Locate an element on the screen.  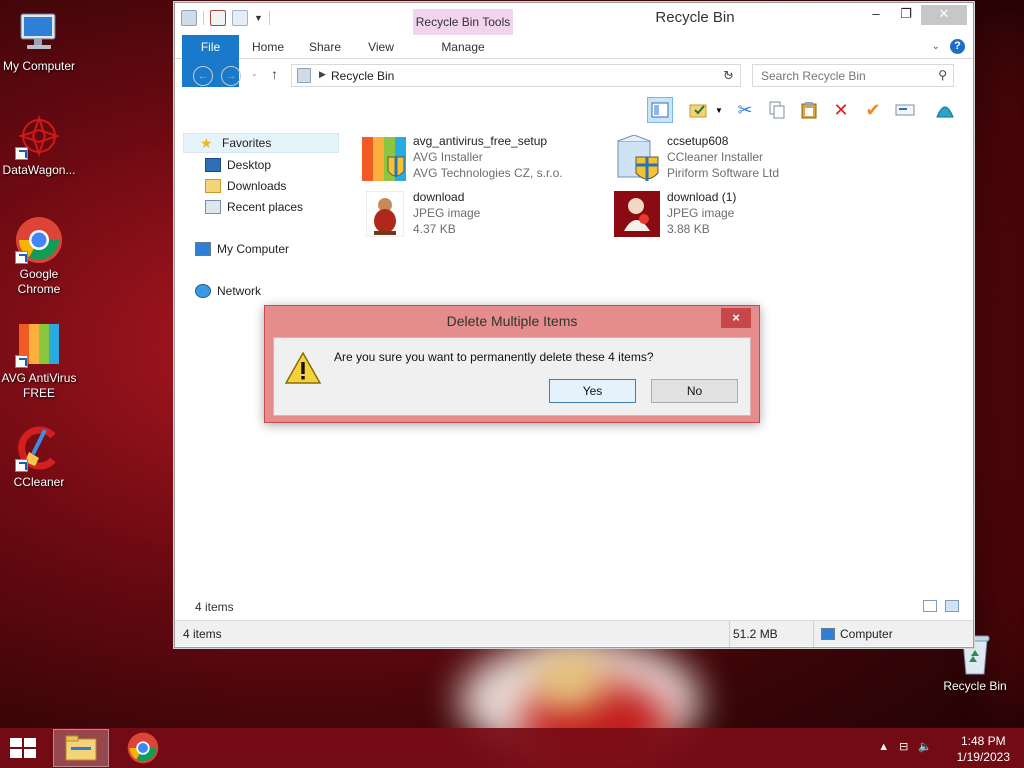
network-tray-icon: ⊟ is located at coordinates (903, 746).